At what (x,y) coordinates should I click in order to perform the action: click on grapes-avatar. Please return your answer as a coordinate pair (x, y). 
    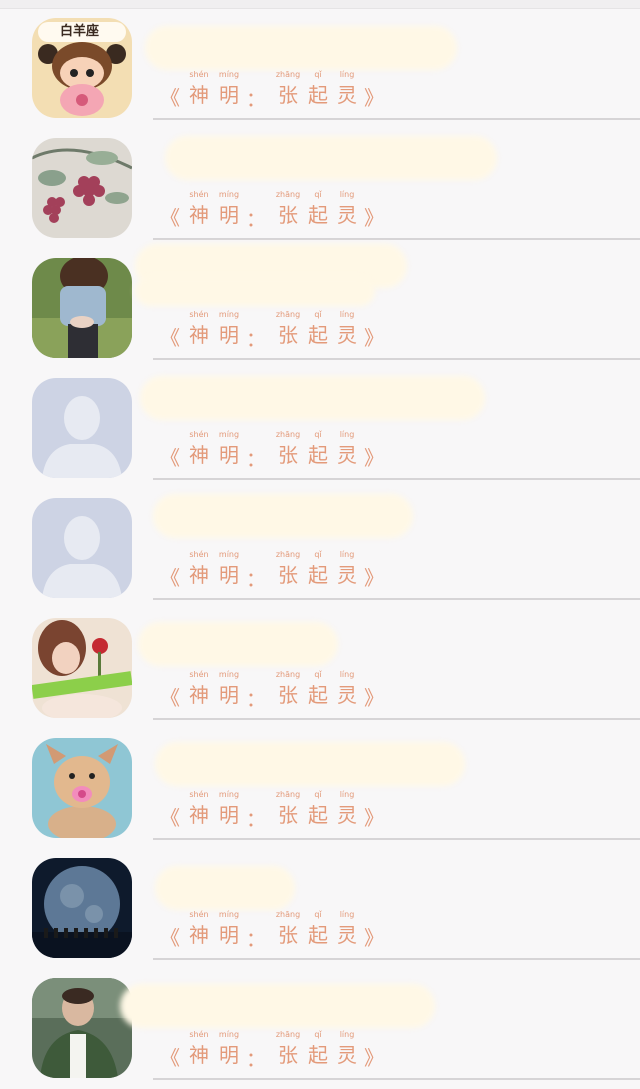
    Looking at the image, I should click on (82, 188).